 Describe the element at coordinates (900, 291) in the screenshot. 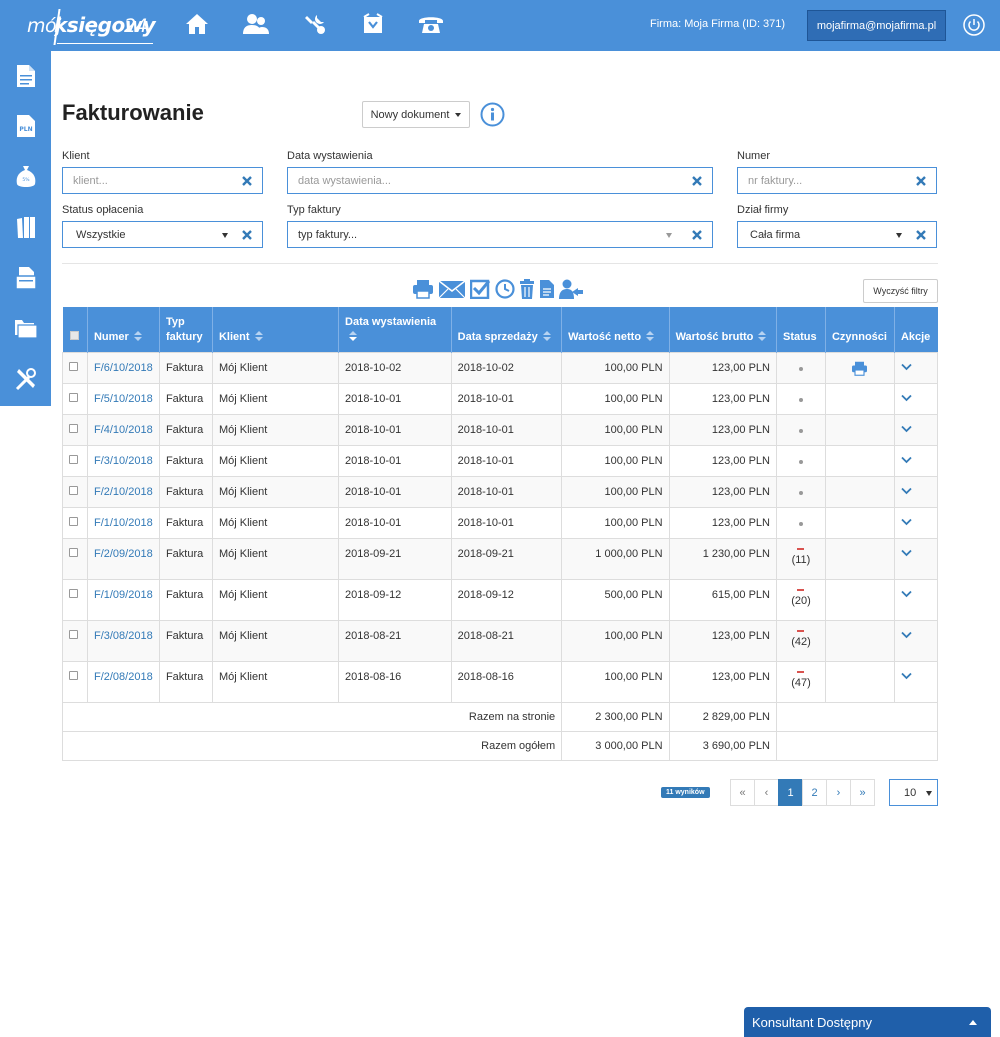

I see `clear-filters-button: Wyczyść filtry` at that location.